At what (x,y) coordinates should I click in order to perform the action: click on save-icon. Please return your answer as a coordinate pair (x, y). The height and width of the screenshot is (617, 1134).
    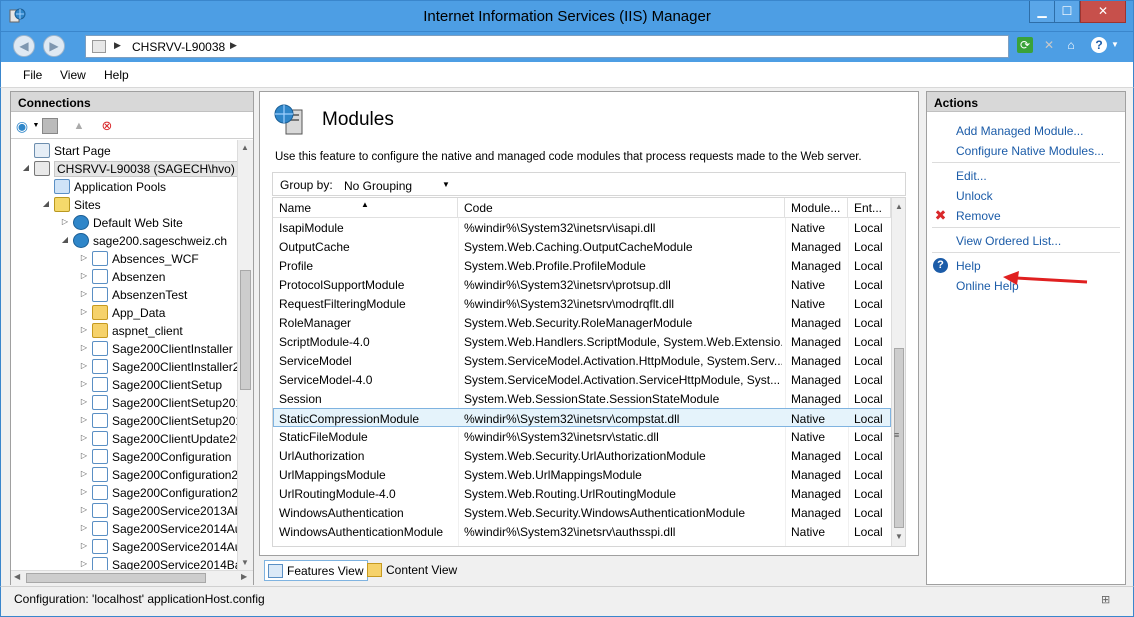
    Looking at the image, I should click on (50, 126).